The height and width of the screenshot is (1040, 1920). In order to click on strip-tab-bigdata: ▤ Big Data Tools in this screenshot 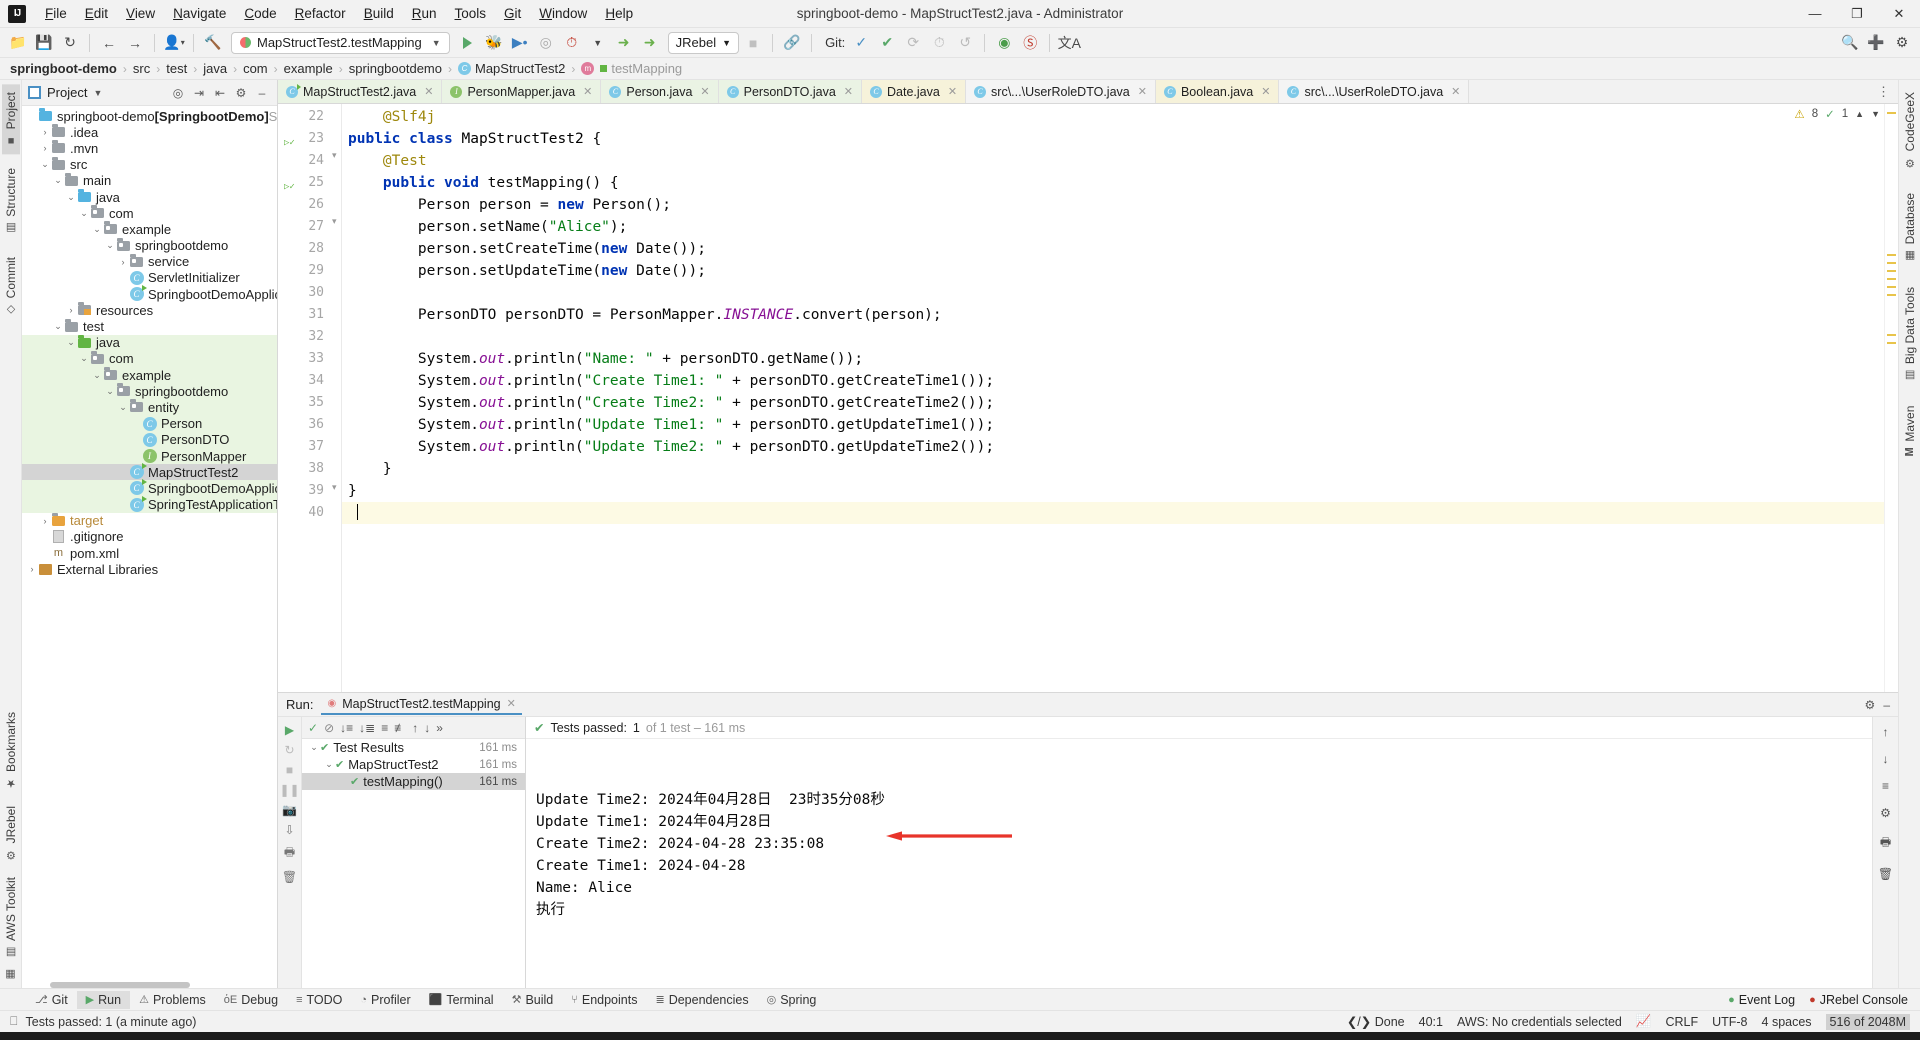, I will do `click(1910, 334)`.